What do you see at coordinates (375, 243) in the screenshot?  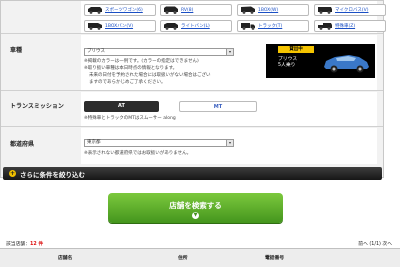 I see `pagination: 前へ (1/1) 次へ` at bounding box center [375, 243].